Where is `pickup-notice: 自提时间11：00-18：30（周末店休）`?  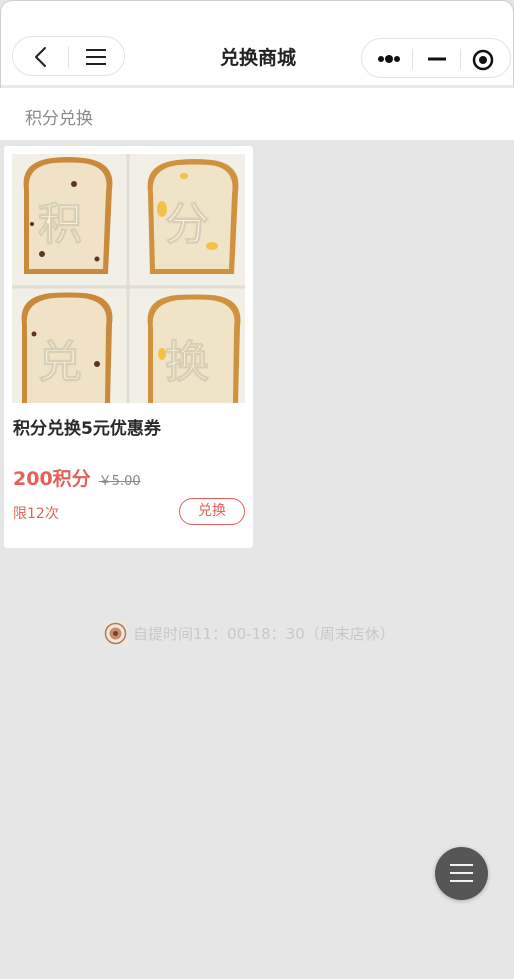 pickup-notice: 自提时间11：00-18：30（周末店休） is located at coordinates (249, 634).